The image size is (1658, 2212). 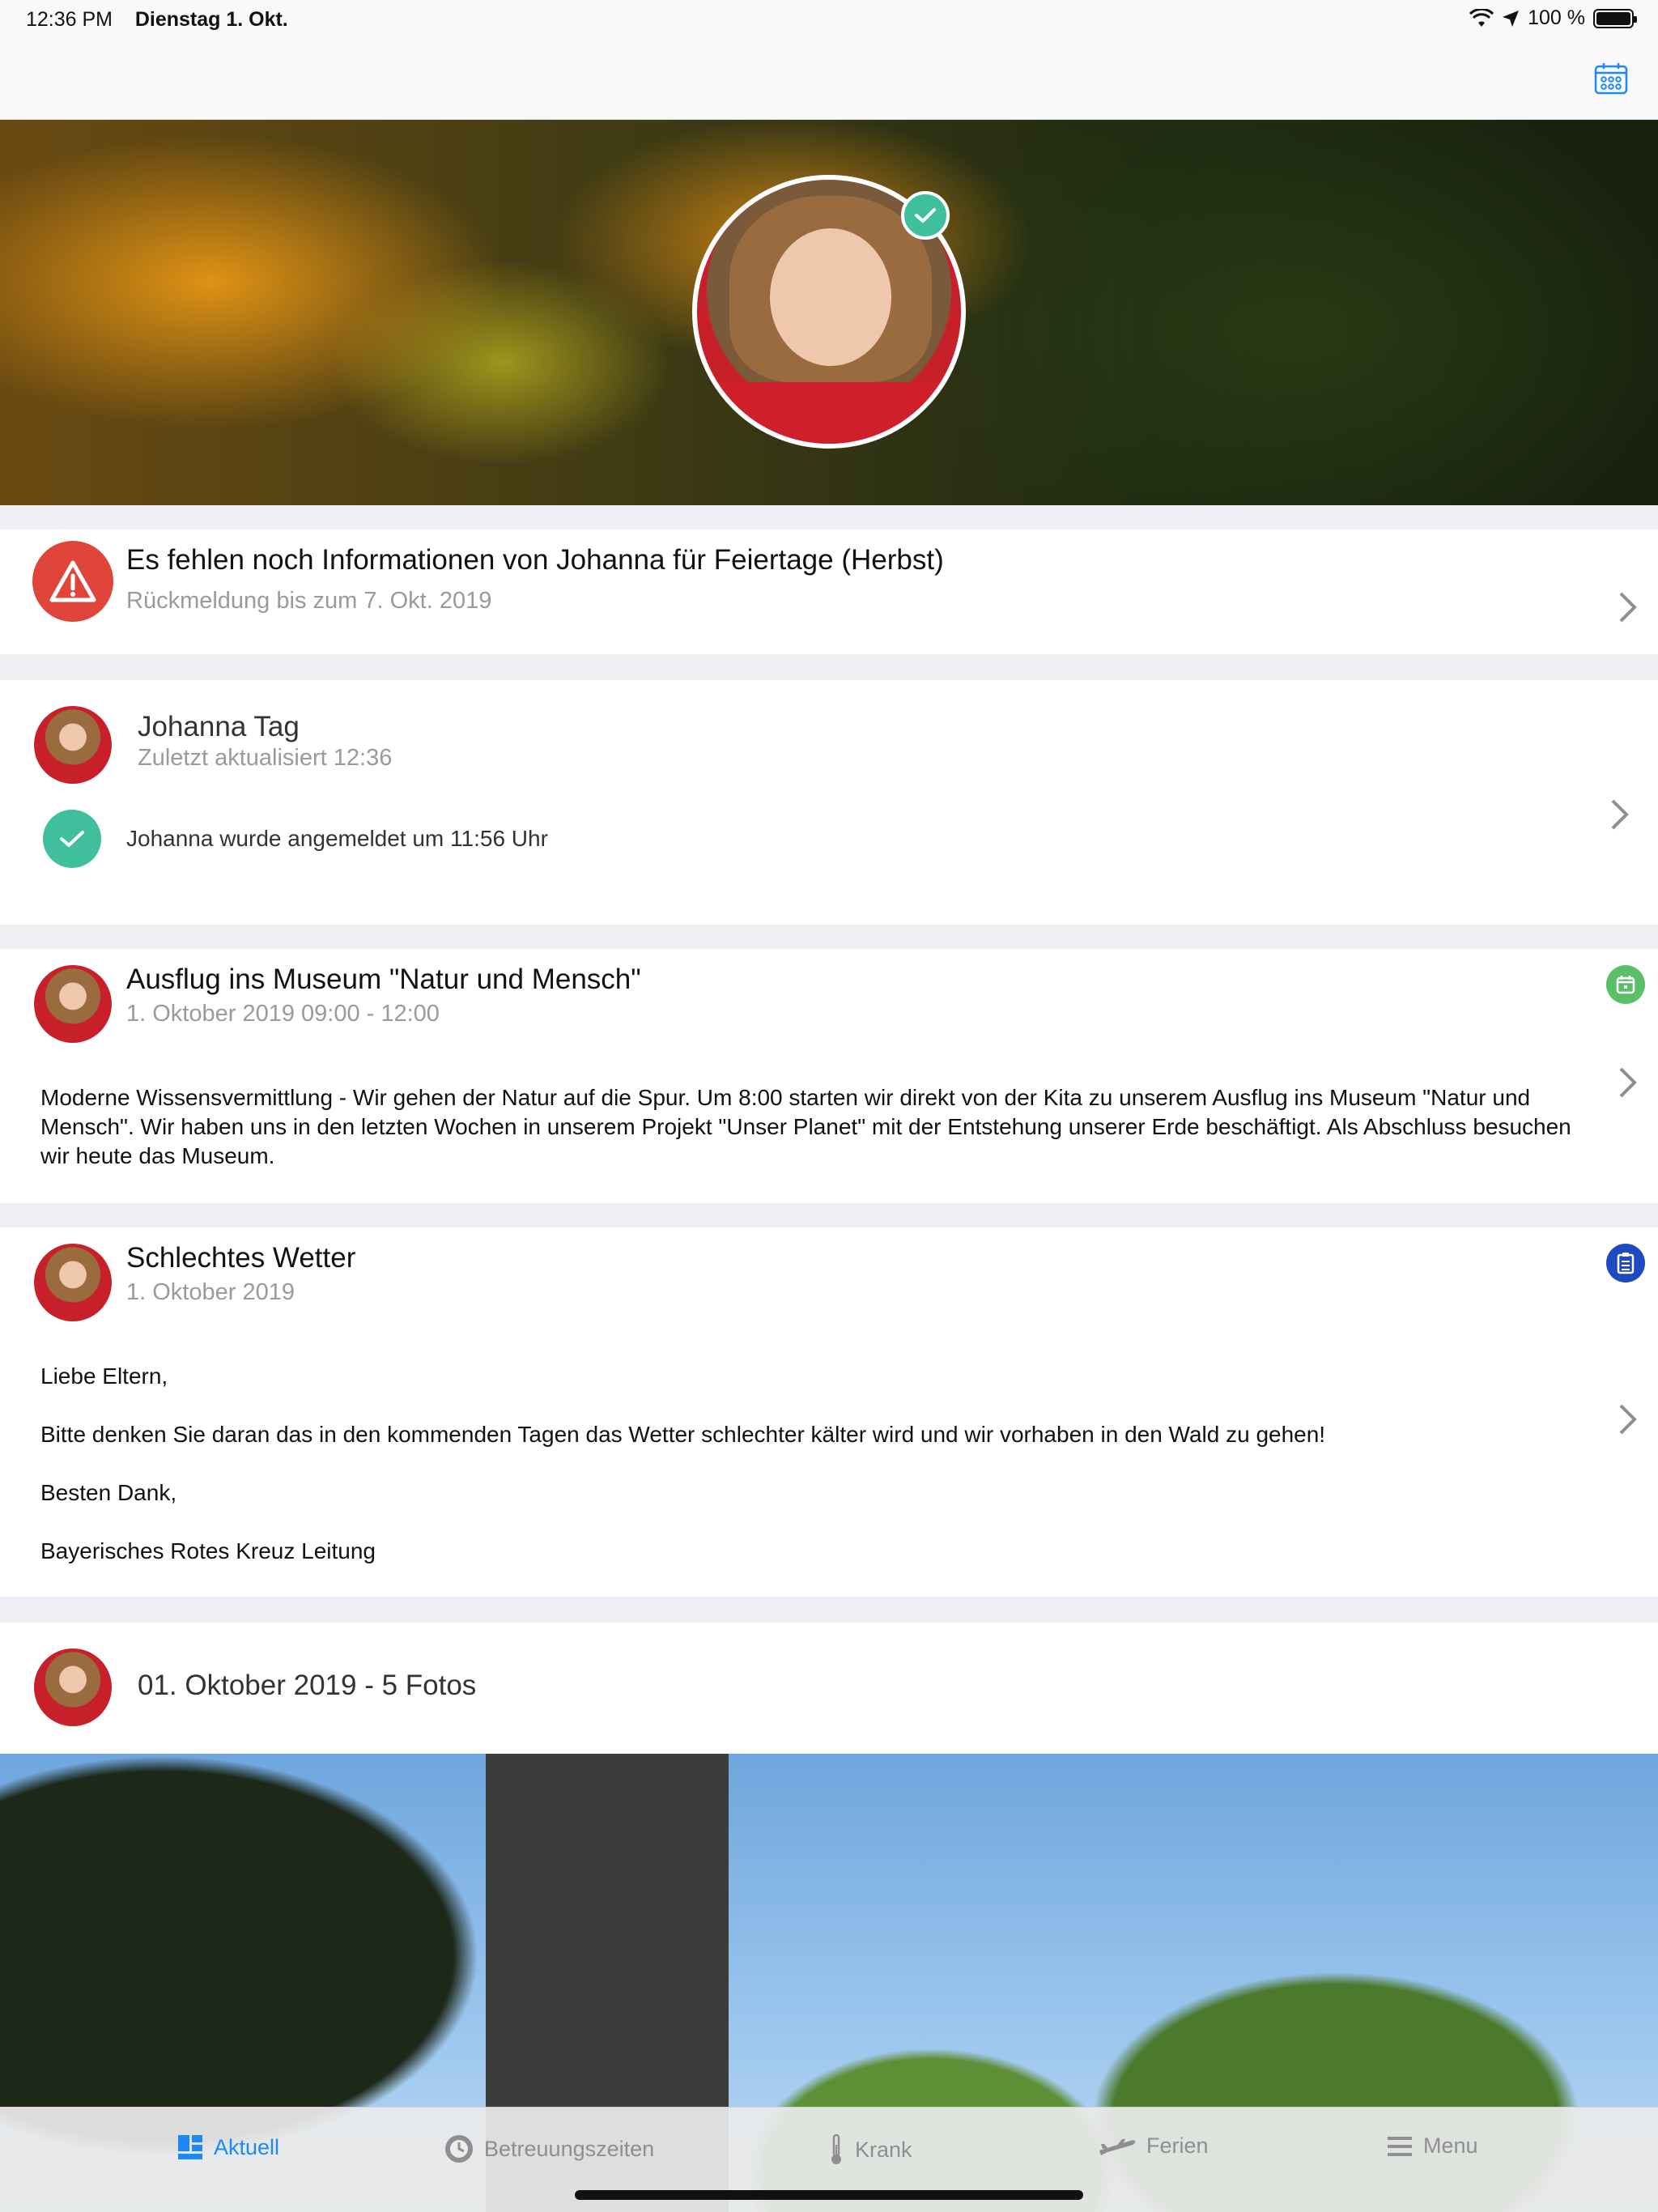 What do you see at coordinates (1511, 19) in the screenshot?
I see `location-arrow-icon` at bounding box center [1511, 19].